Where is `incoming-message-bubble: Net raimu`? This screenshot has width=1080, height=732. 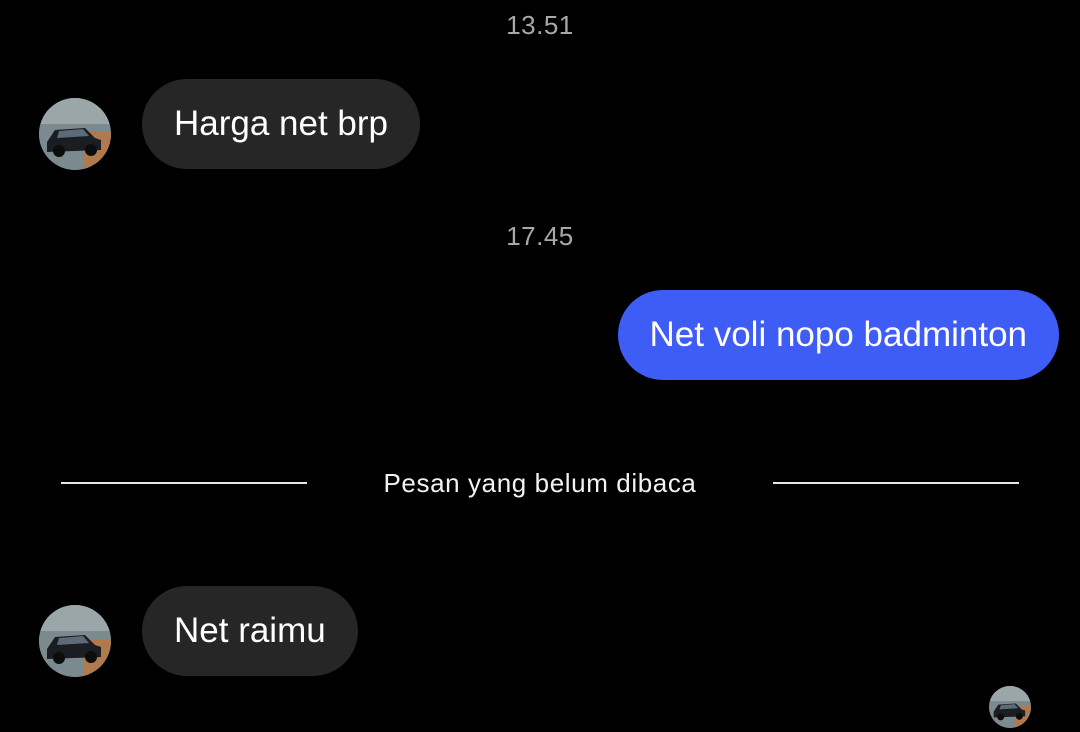
incoming-message-bubble: Net raimu is located at coordinates (250, 631).